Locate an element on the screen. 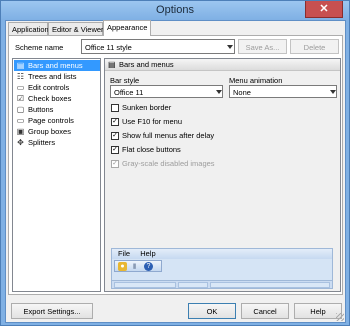 This screenshot has width=350, height=326. category-label: Trees and lists is located at coordinates (52, 76).